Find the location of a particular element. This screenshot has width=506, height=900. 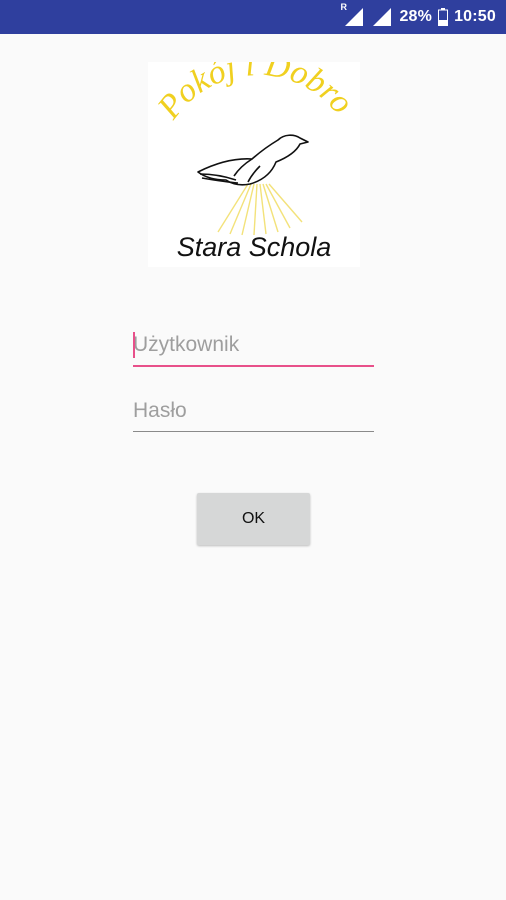

text-cursor is located at coordinates (134, 345).